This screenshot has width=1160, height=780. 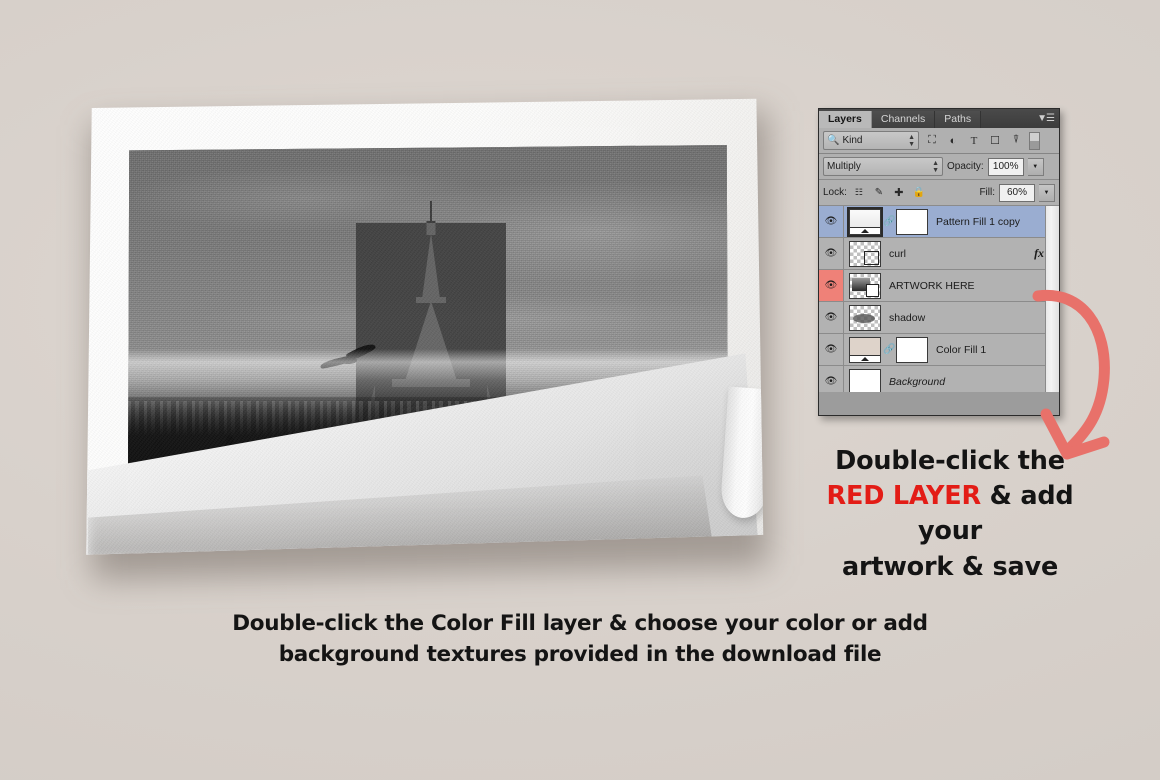 I want to click on lock-image-icon: ✎, so click(x=879, y=192).